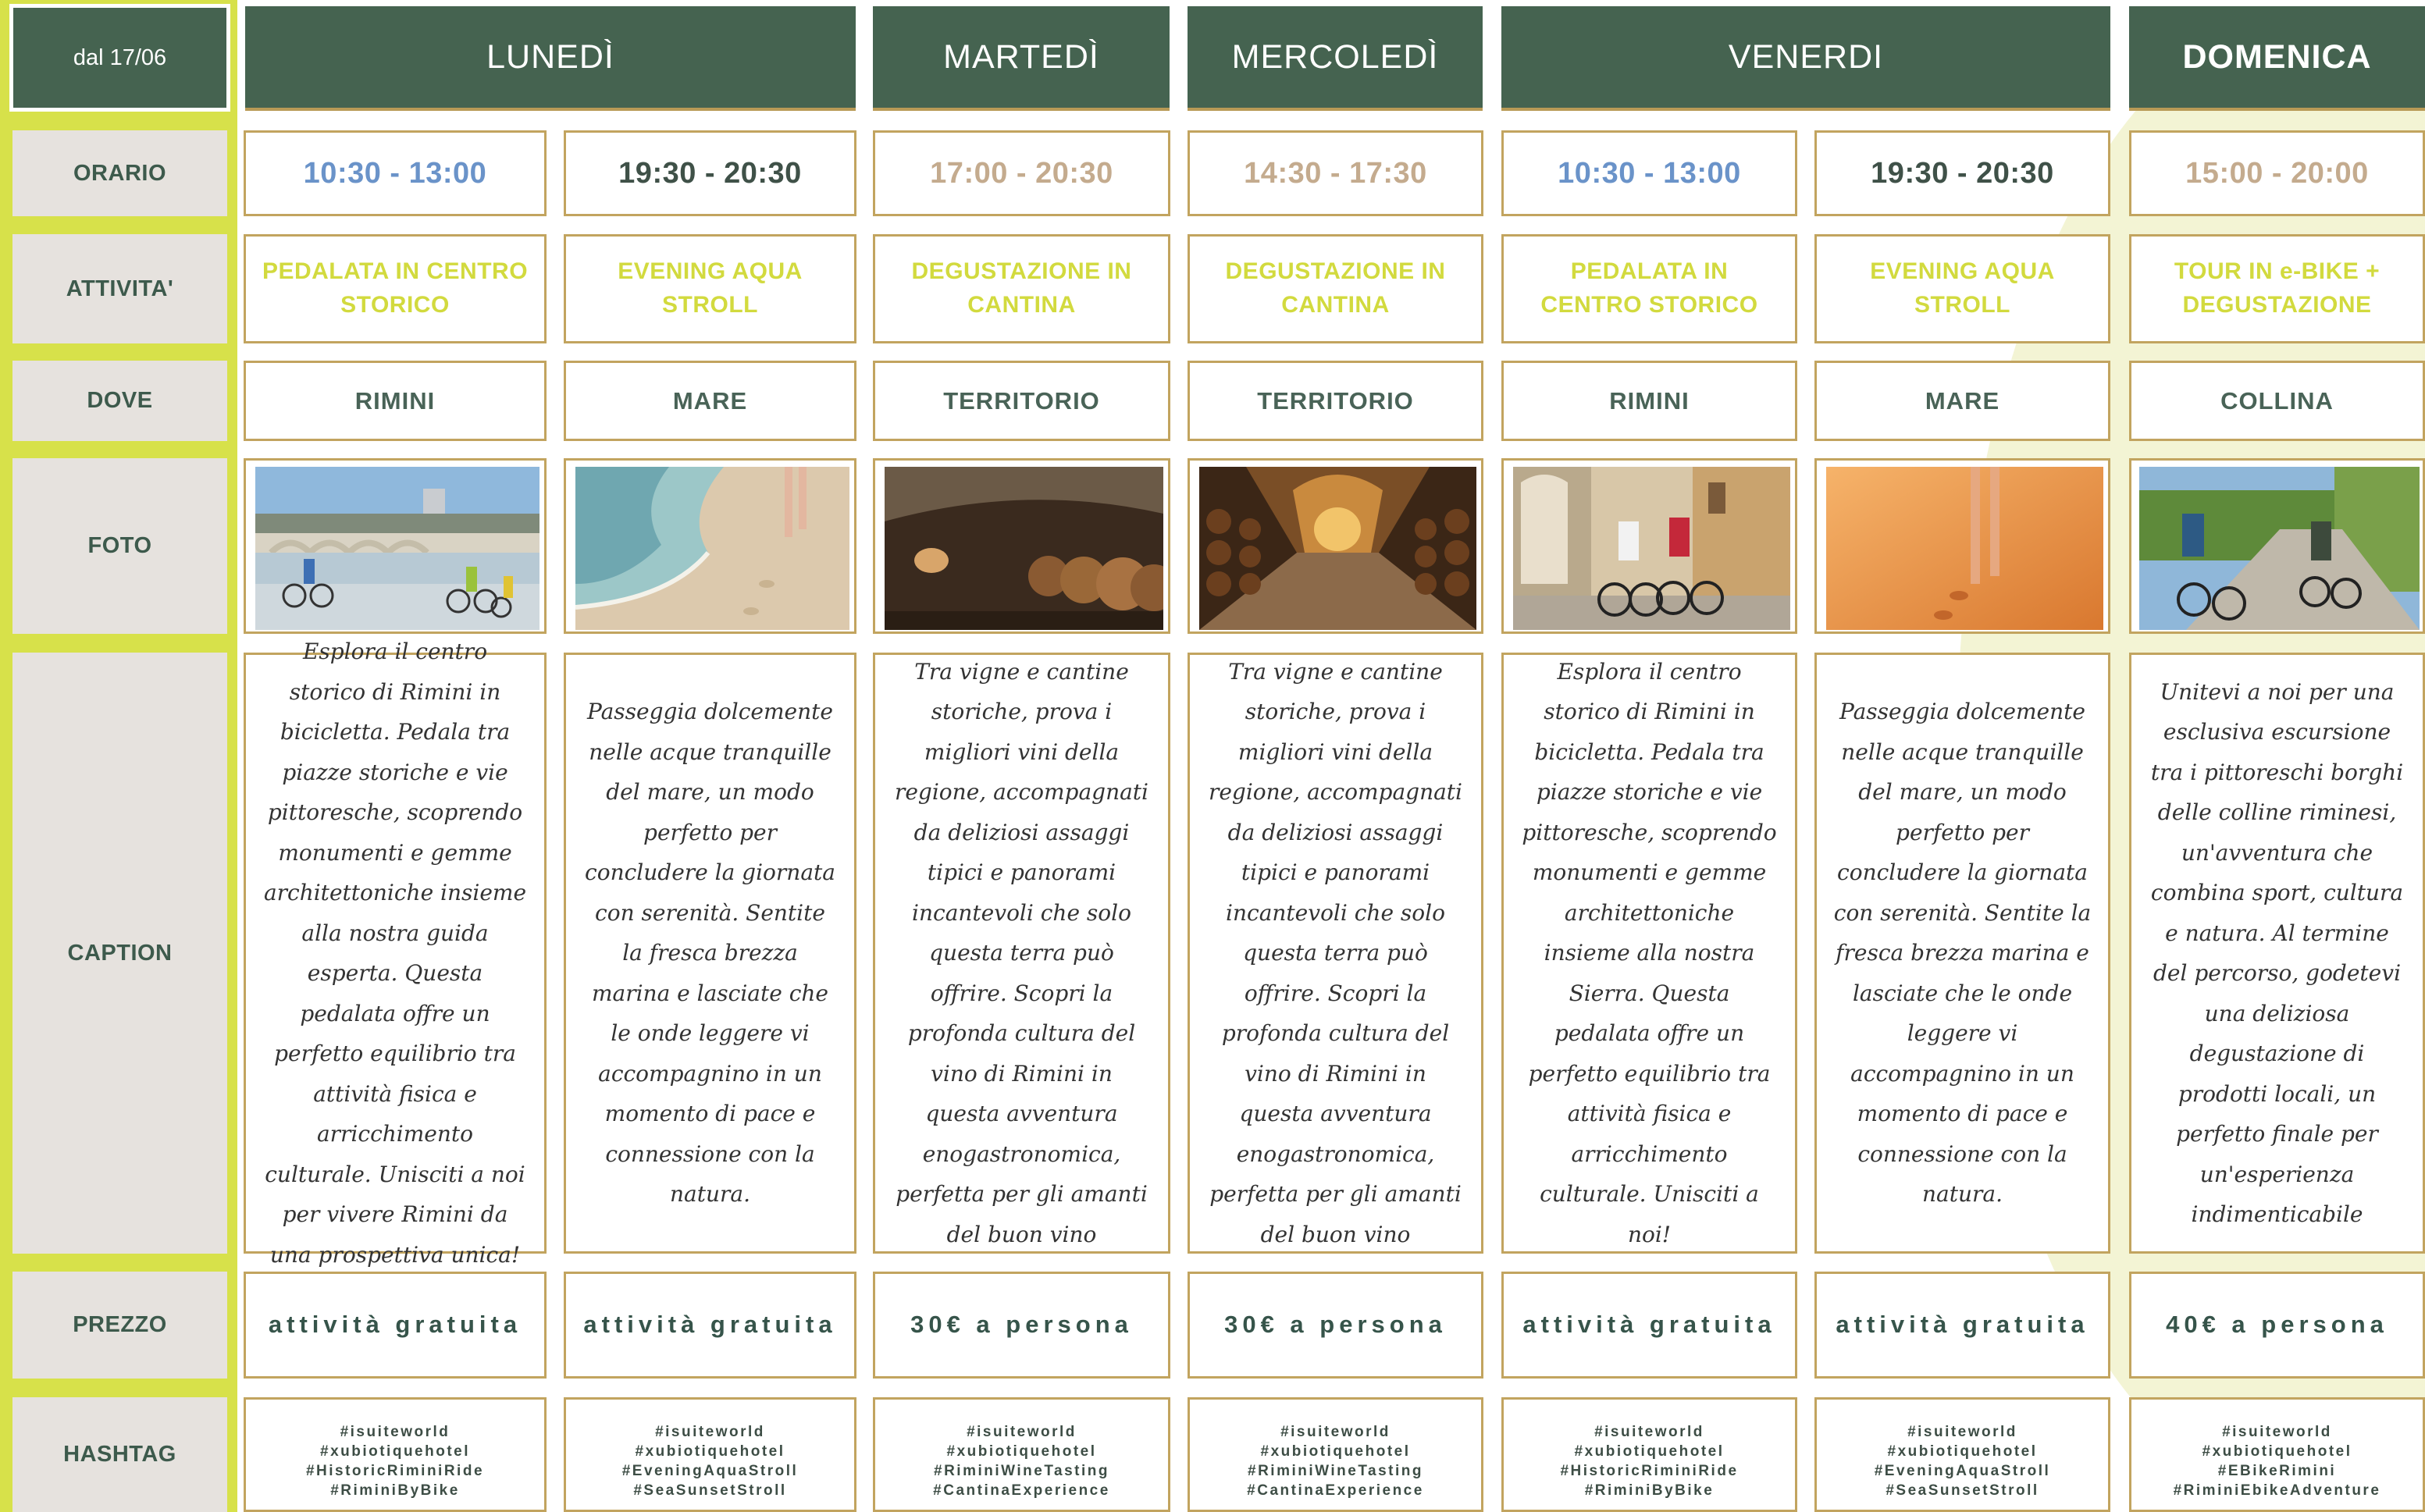  Describe the element at coordinates (119, 173) in the screenshot. I see `row-label-orario: ORARIO` at that location.